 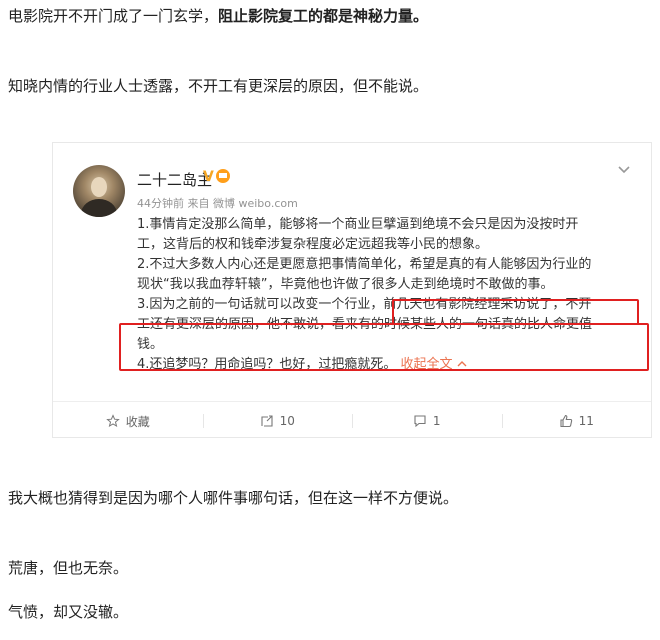 What do you see at coordinates (112, 421) in the screenshot?
I see `star-icon` at bounding box center [112, 421].